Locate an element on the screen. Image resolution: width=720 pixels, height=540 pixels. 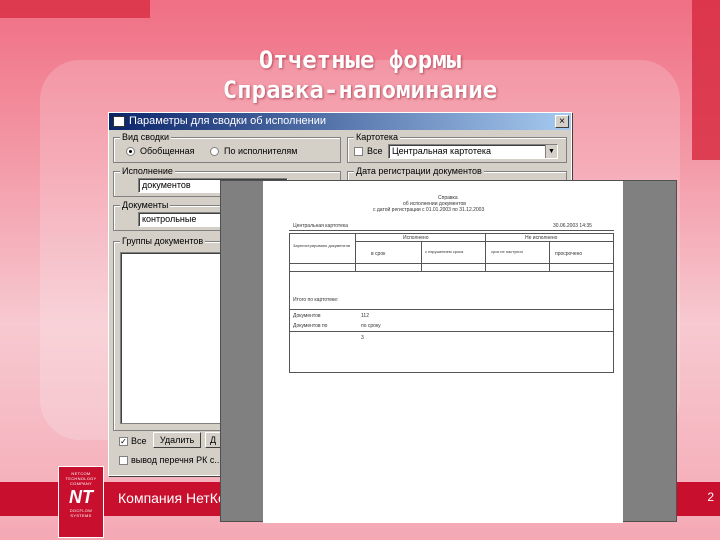
print-list-checkbox is located at coordinates (123, 460).